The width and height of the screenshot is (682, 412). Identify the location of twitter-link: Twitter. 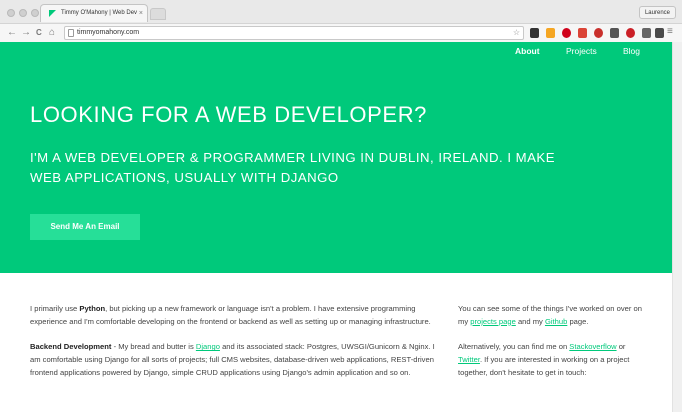
(469, 359).